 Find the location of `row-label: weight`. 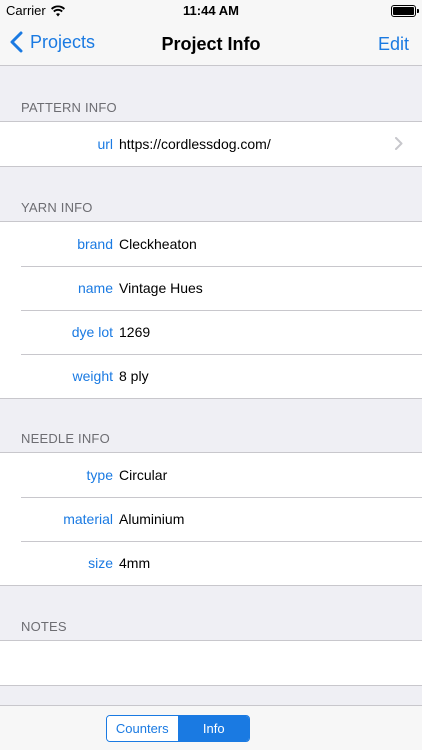

row-label: weight is located at coordinates (92, 376).